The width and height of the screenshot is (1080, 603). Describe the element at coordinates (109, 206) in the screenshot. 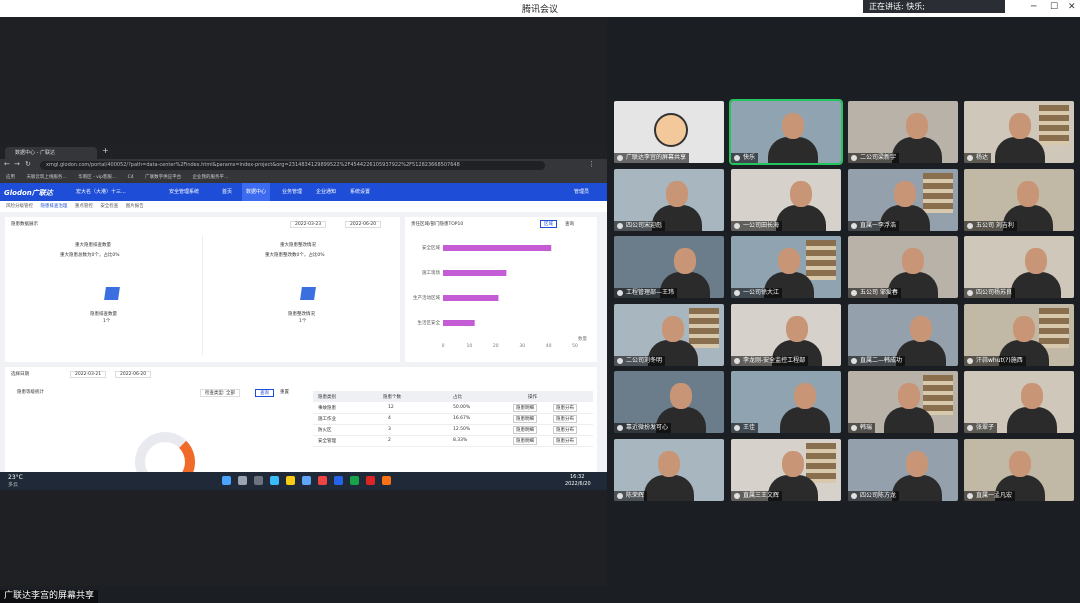

I see `subnav-inspection: 安全检查` at that location.